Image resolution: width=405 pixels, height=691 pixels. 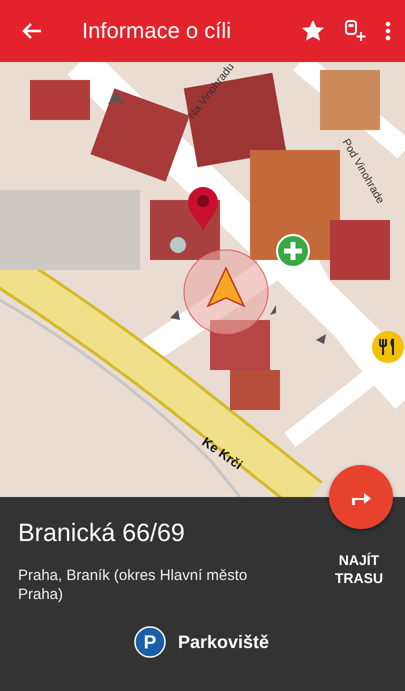 I want to click on street-label: Ke Krči, so click(x=222, y=453).